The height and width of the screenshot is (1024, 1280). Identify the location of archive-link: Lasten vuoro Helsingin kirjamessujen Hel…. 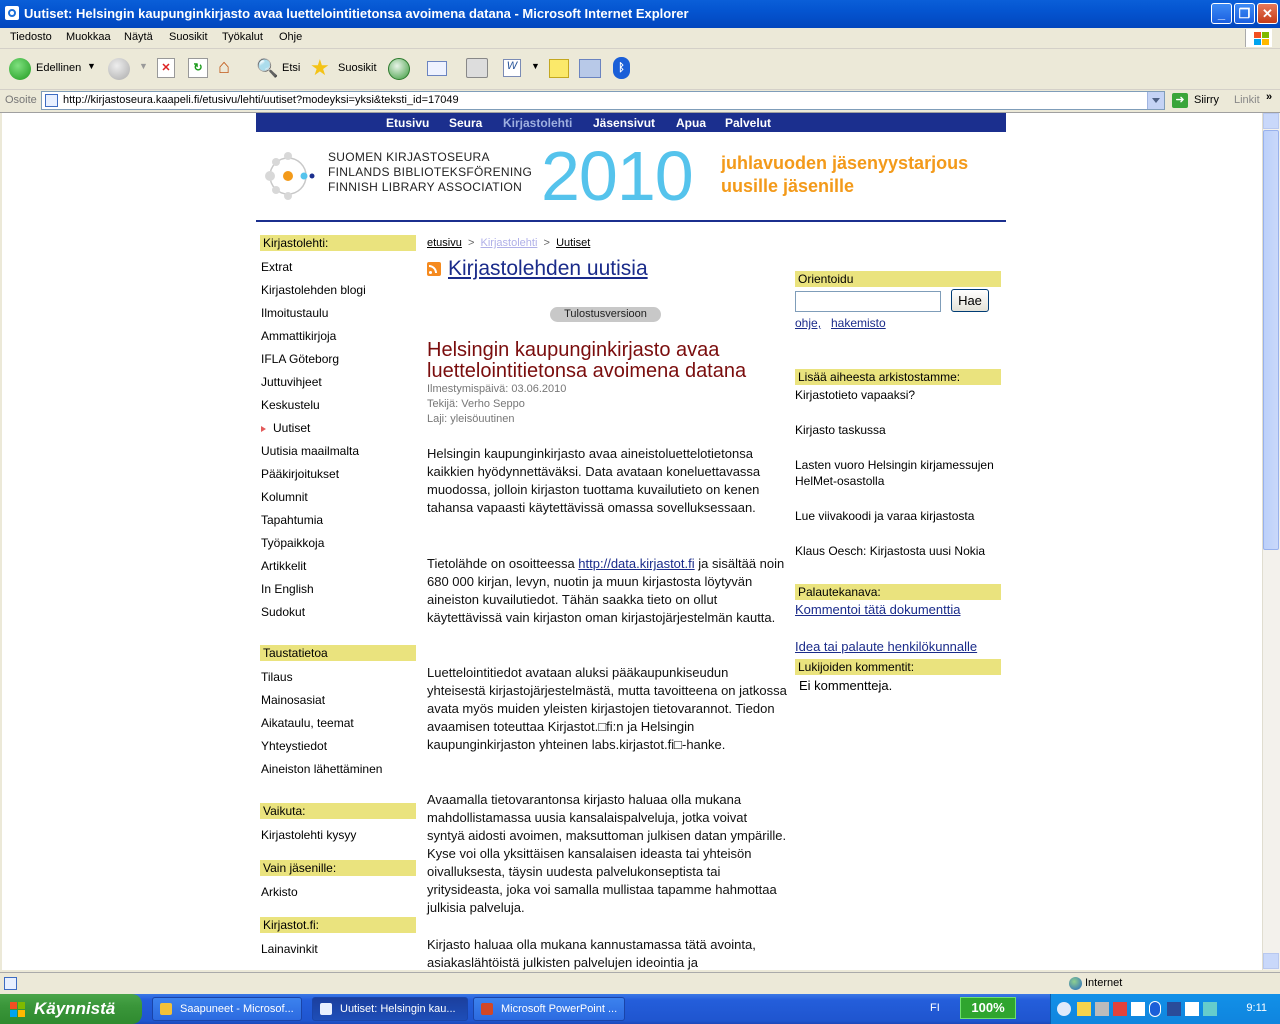
(898, 473).